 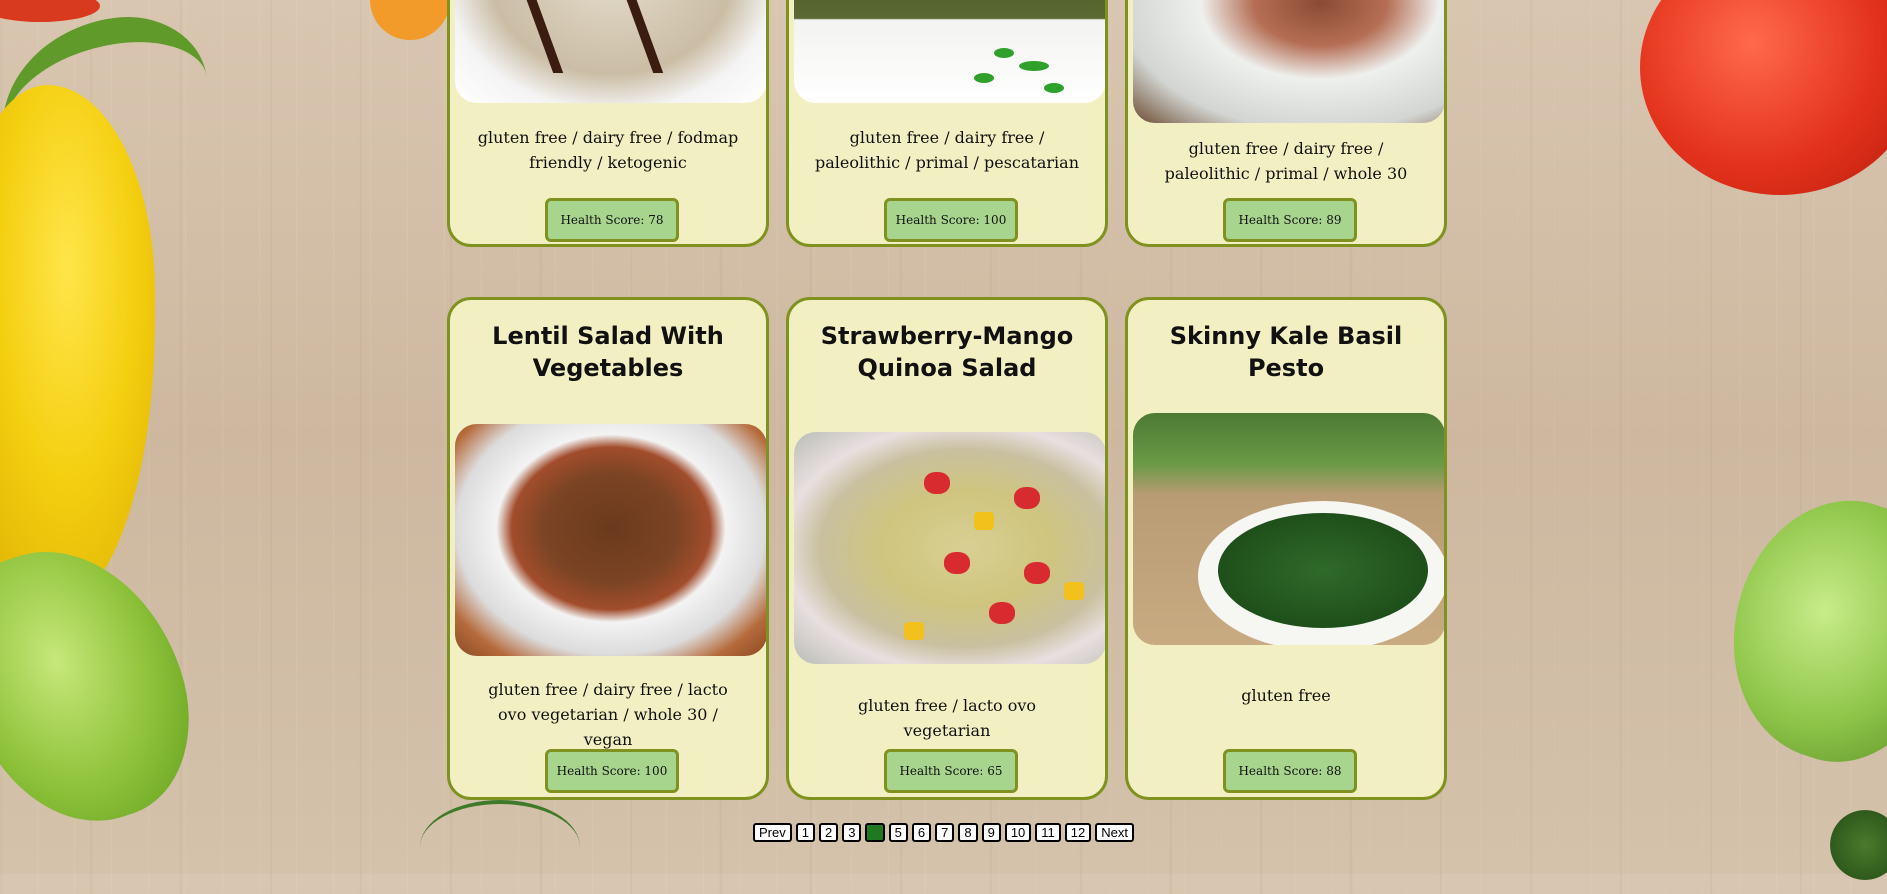 What do you see at coordinates (968, 832) in the screenshot?
I see `page-button-8: 8` at bounding box center [968, 832].